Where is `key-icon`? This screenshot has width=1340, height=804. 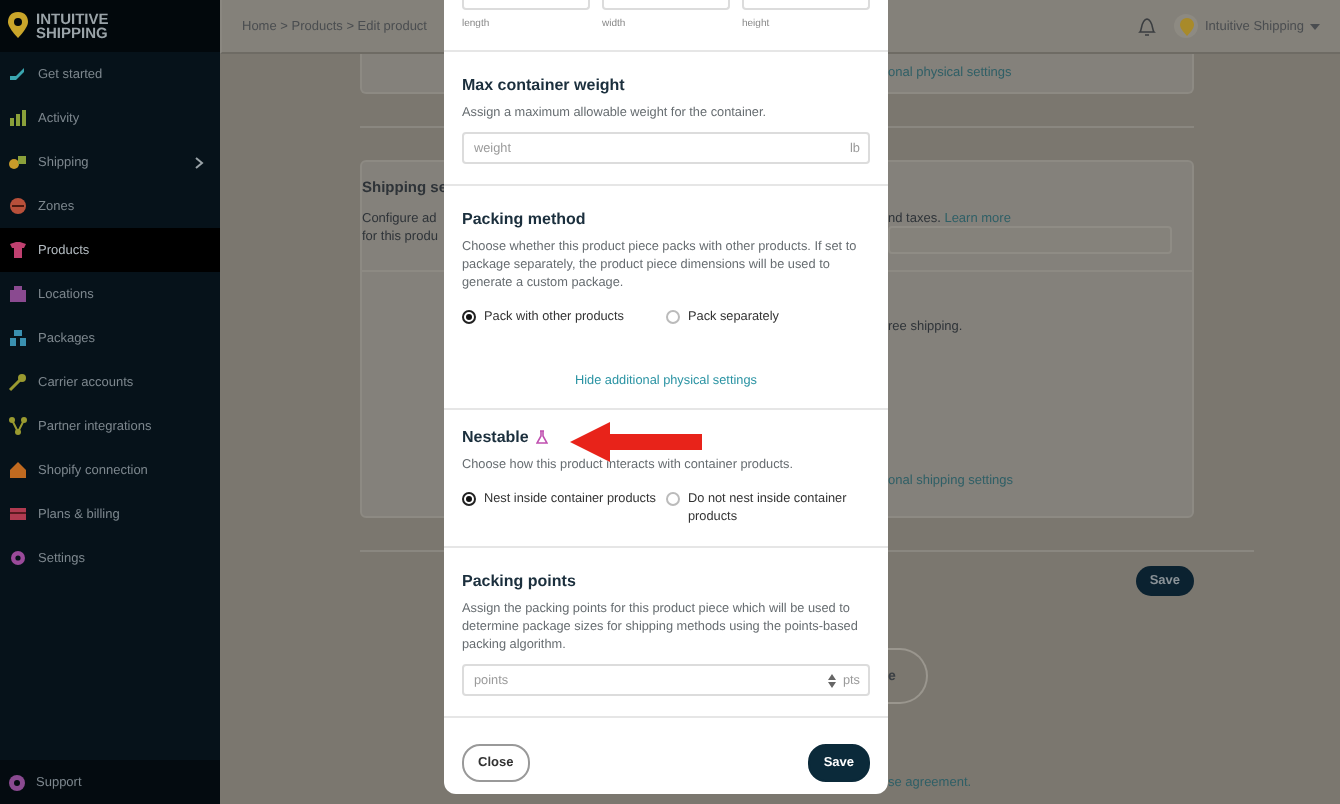 key-icon is located at coordinates (18, 382).